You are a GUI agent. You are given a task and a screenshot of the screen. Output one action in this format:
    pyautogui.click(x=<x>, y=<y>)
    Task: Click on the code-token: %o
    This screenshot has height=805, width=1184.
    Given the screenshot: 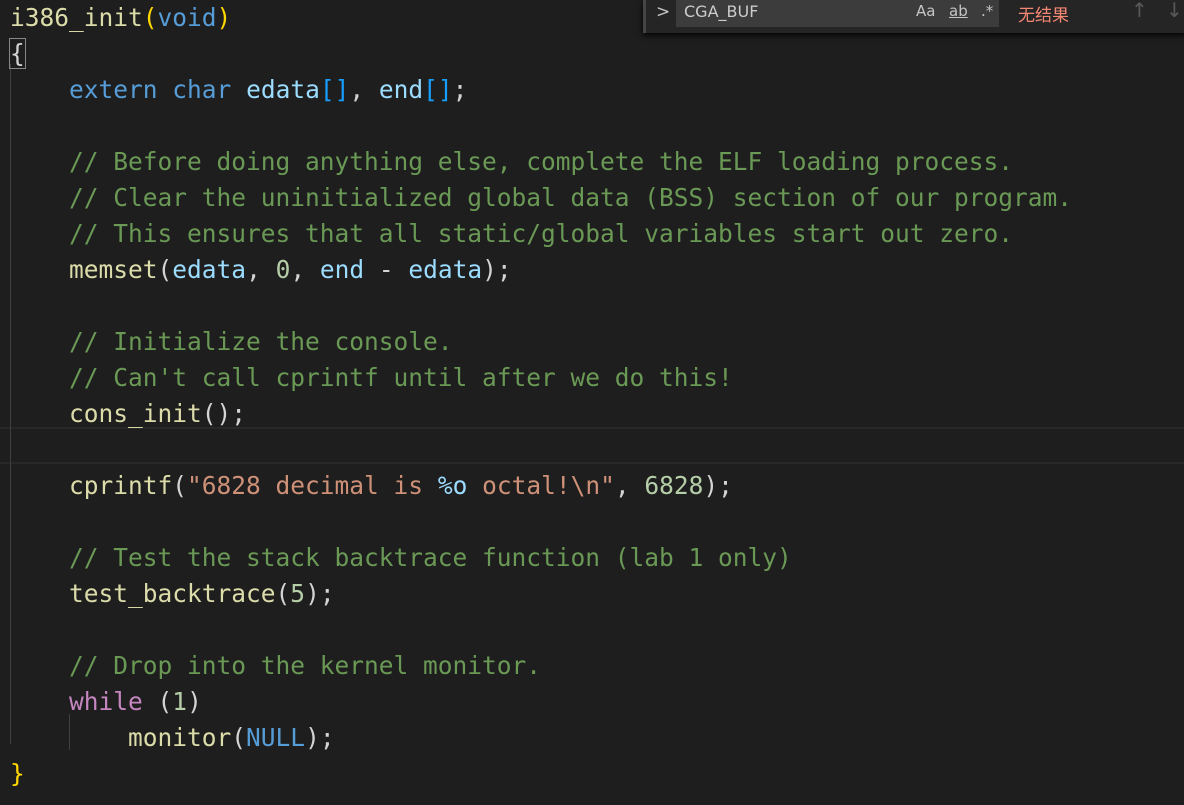 What is the action you would take?
    pyautogui.click(x=452, y=485)
    